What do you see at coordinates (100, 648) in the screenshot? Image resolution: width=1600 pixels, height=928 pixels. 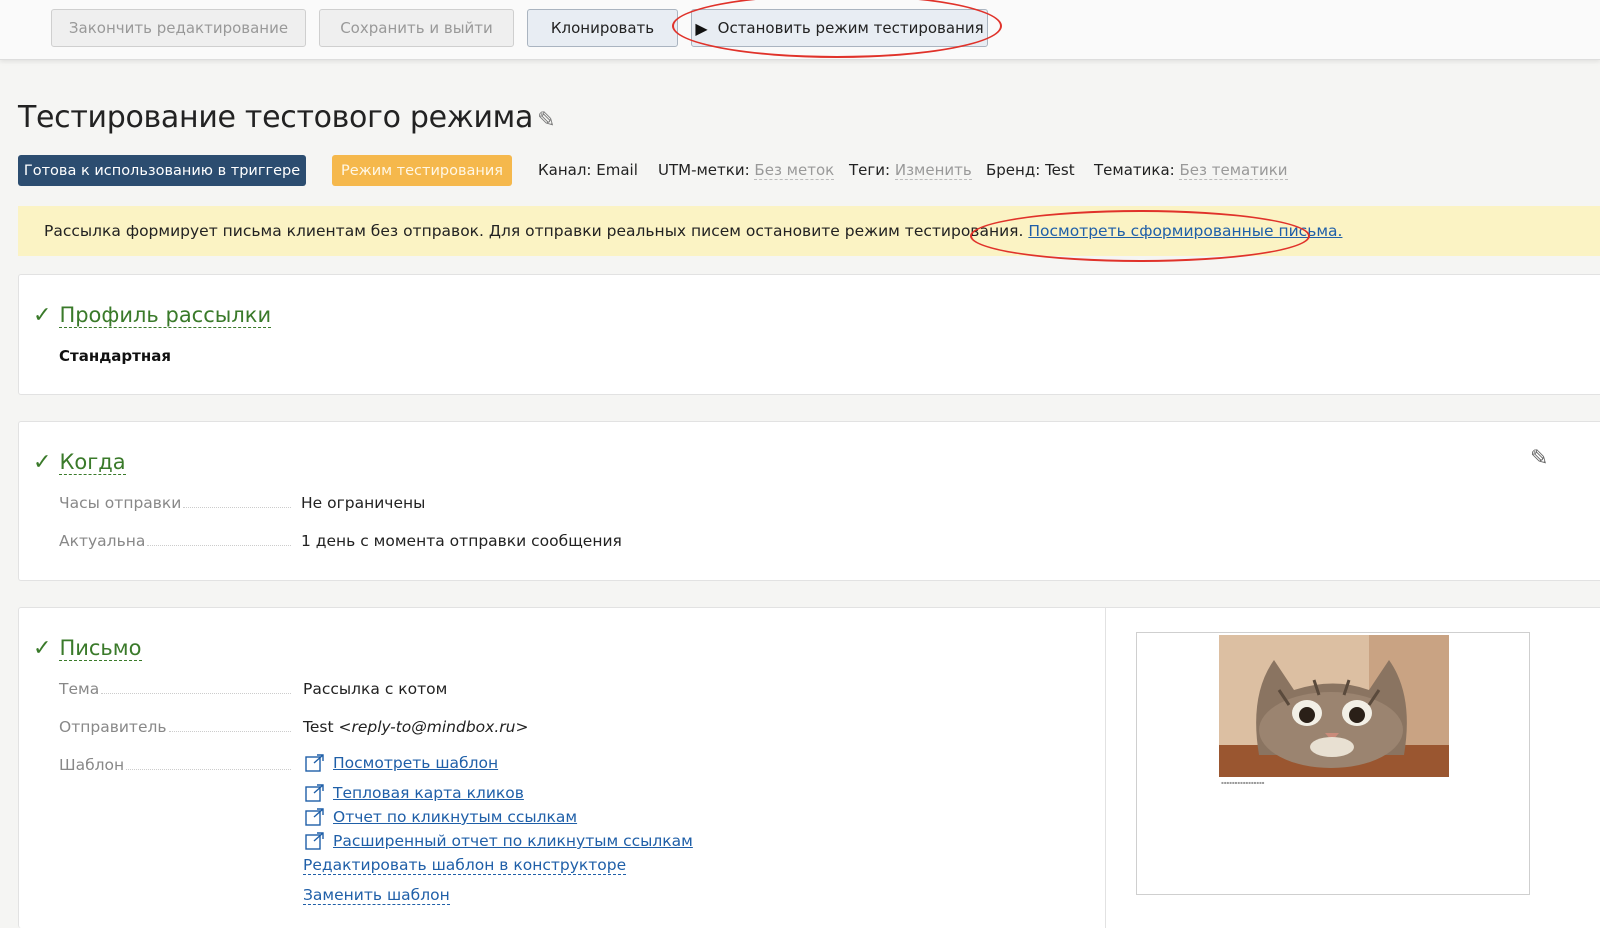 I see `letter-title-link: Письмо` at bounding box center [100, 648].